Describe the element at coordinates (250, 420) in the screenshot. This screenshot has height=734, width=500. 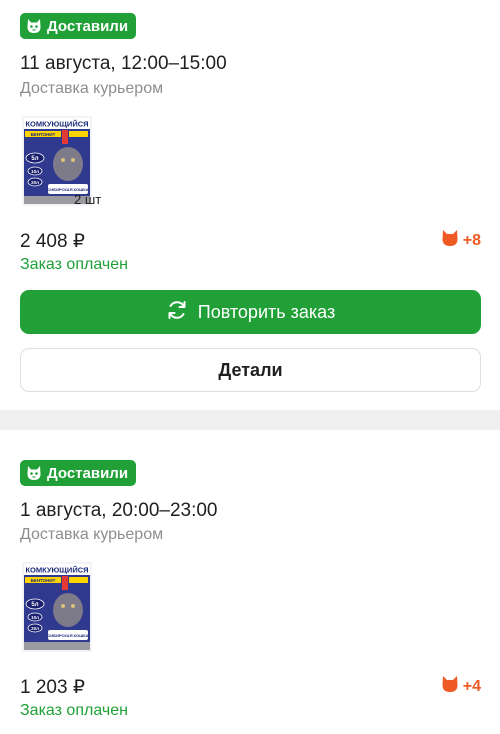
I see `section-divider` at that location.